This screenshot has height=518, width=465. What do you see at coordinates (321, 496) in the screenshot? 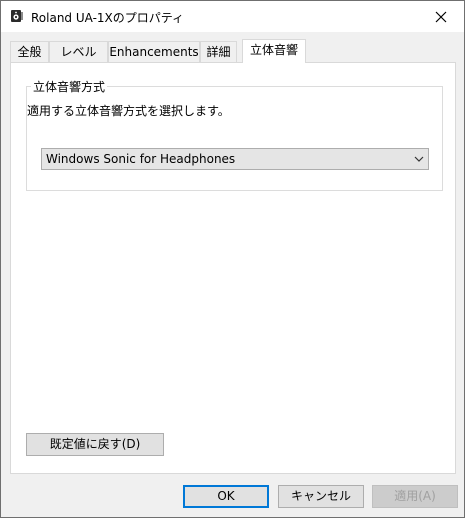
I see `cancel-button: キャンセル` at bounding box center [321, 496].